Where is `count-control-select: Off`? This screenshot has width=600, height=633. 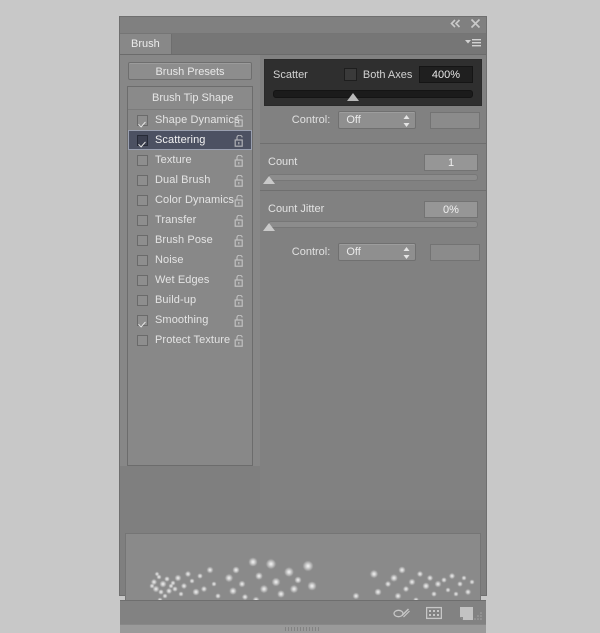
count-control-select: Off is located at coordinates (377, 252).